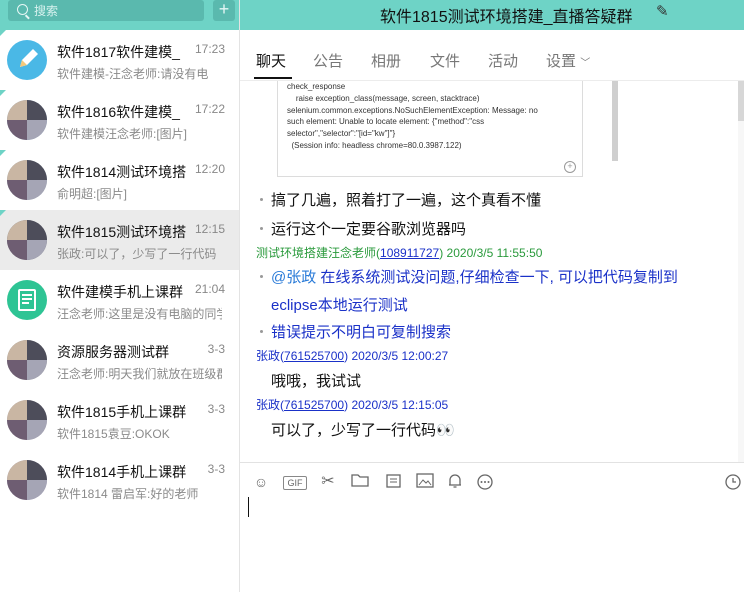 This screenshot has width=744, height=592. Describe the element at coordinates (406, 200) in the screenshot. I see `message-line-1: 搞了几遍，照着打了一遍，这个真看不懂` at that location.